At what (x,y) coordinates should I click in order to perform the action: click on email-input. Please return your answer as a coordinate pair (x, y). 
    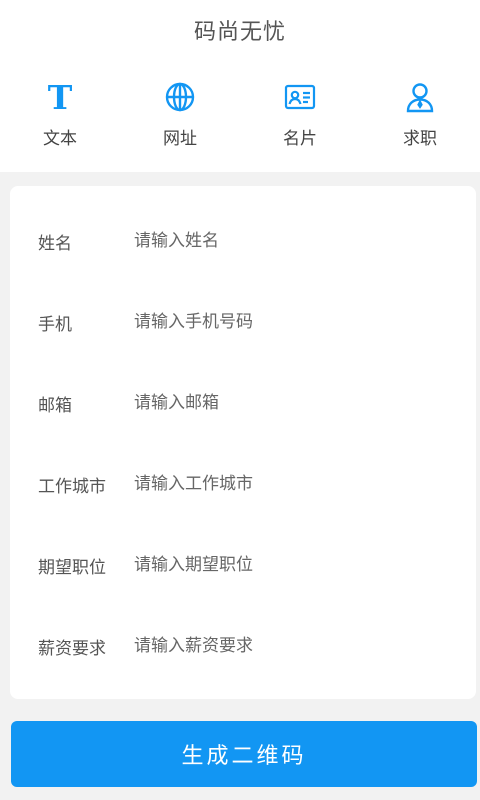
    Looking at the image, I should click on (294, 403).